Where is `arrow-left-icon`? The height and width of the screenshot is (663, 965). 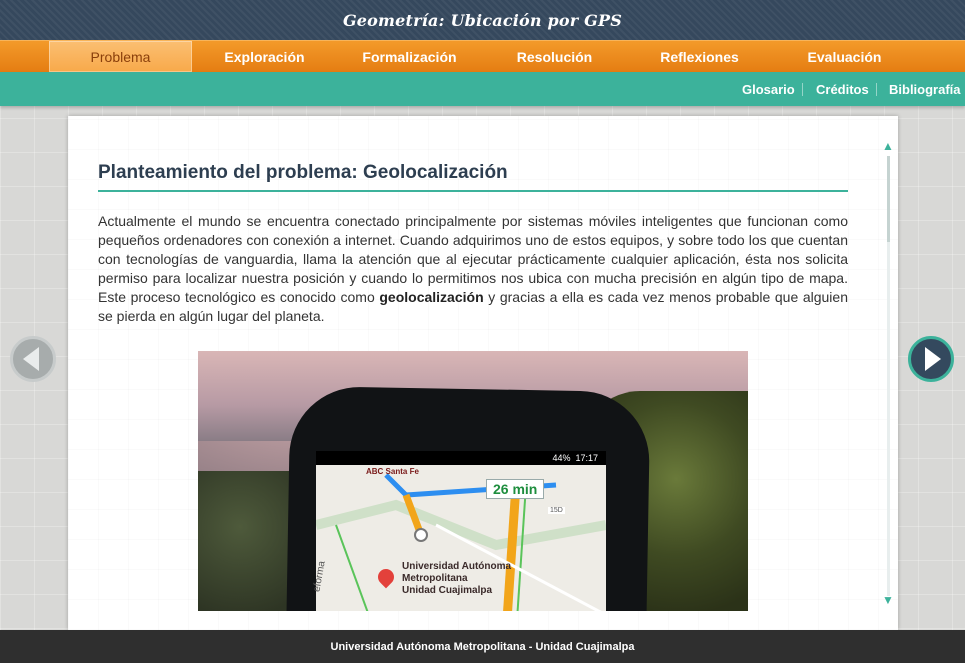
arrow-left-icon is located at coordinates (31, 359).